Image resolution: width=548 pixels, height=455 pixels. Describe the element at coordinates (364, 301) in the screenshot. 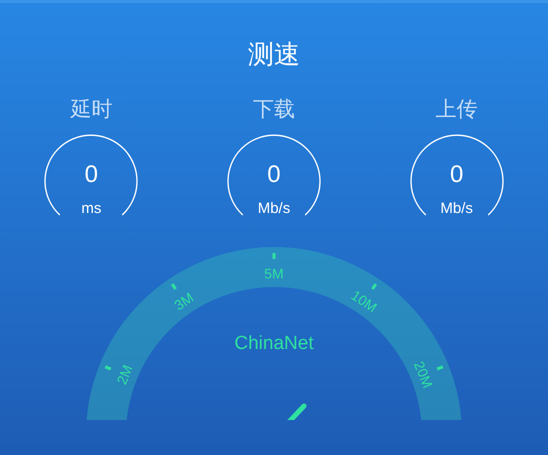

I see `tick-label: 10M` at that location.